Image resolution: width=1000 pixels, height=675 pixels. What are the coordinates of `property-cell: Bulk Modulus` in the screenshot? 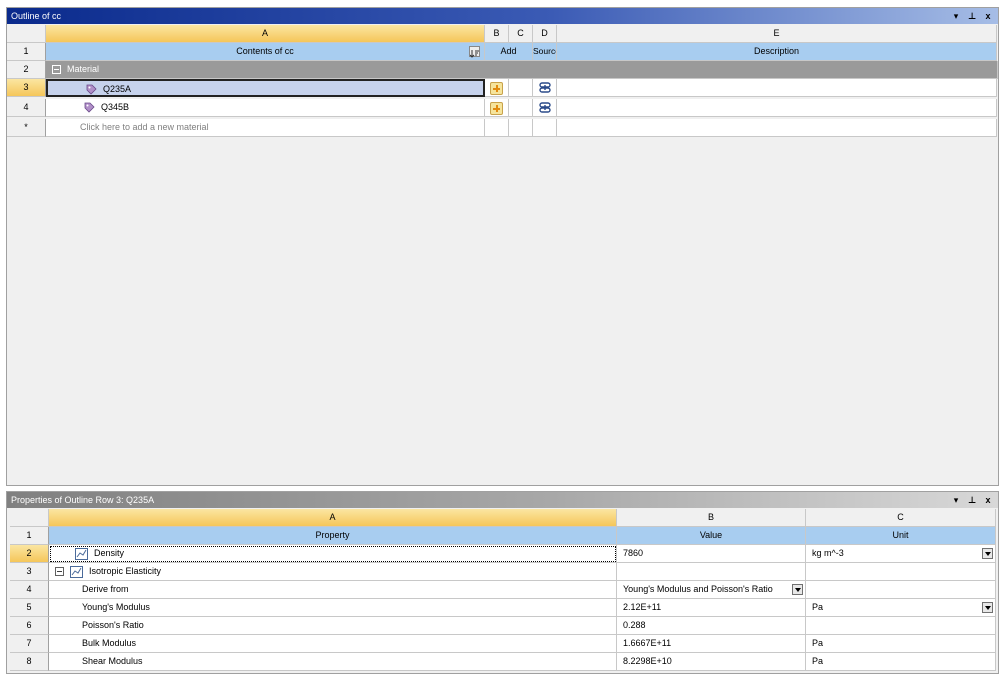 It's located at (333, 644).